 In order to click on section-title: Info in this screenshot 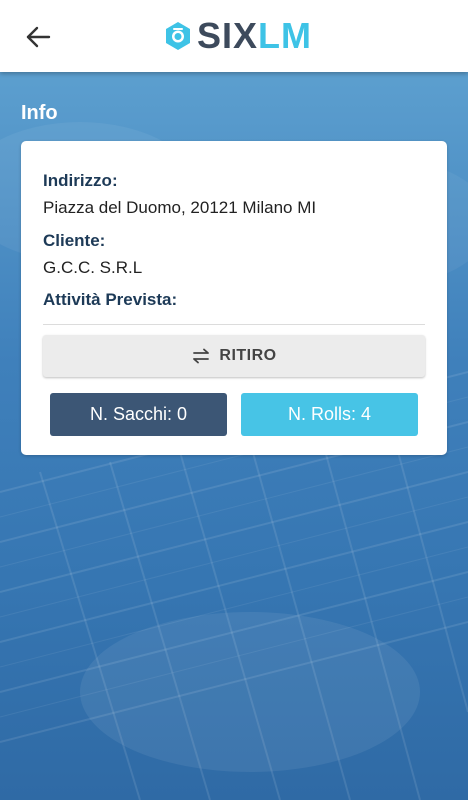, I will do `click(39, 113)`.